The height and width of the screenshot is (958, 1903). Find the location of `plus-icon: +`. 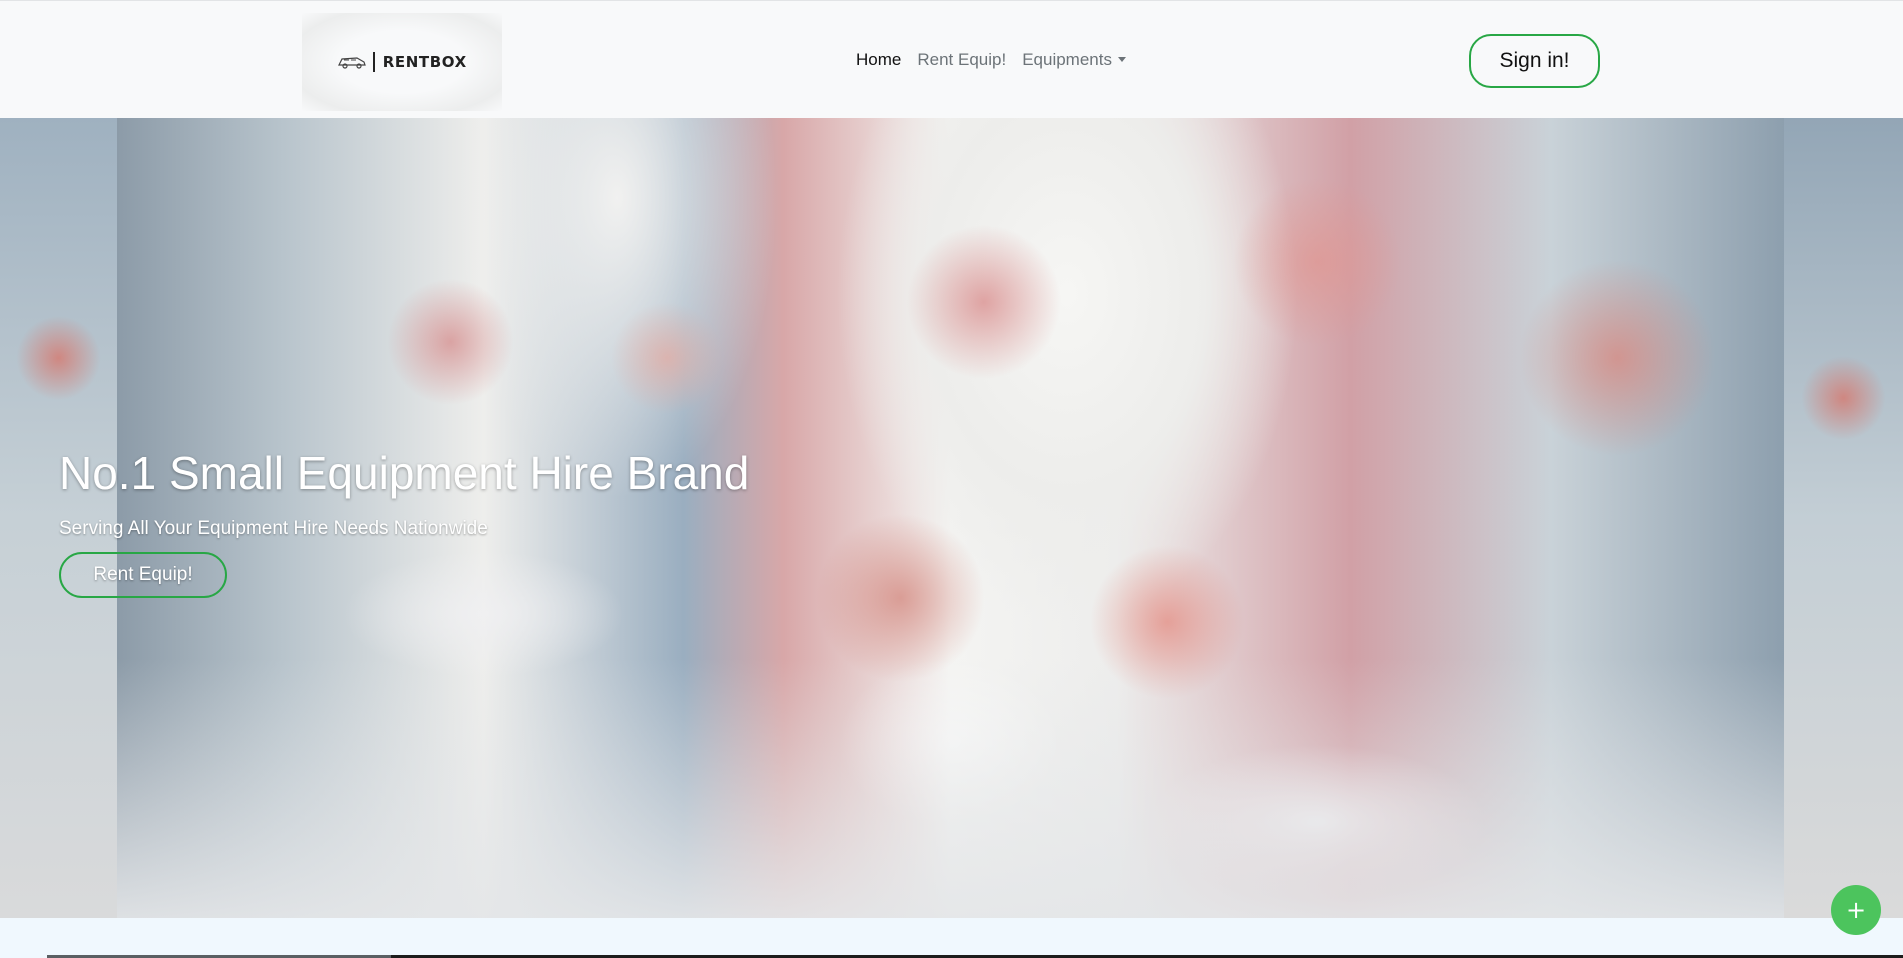

plus-icon: + is located at coordinates (1856, 910).